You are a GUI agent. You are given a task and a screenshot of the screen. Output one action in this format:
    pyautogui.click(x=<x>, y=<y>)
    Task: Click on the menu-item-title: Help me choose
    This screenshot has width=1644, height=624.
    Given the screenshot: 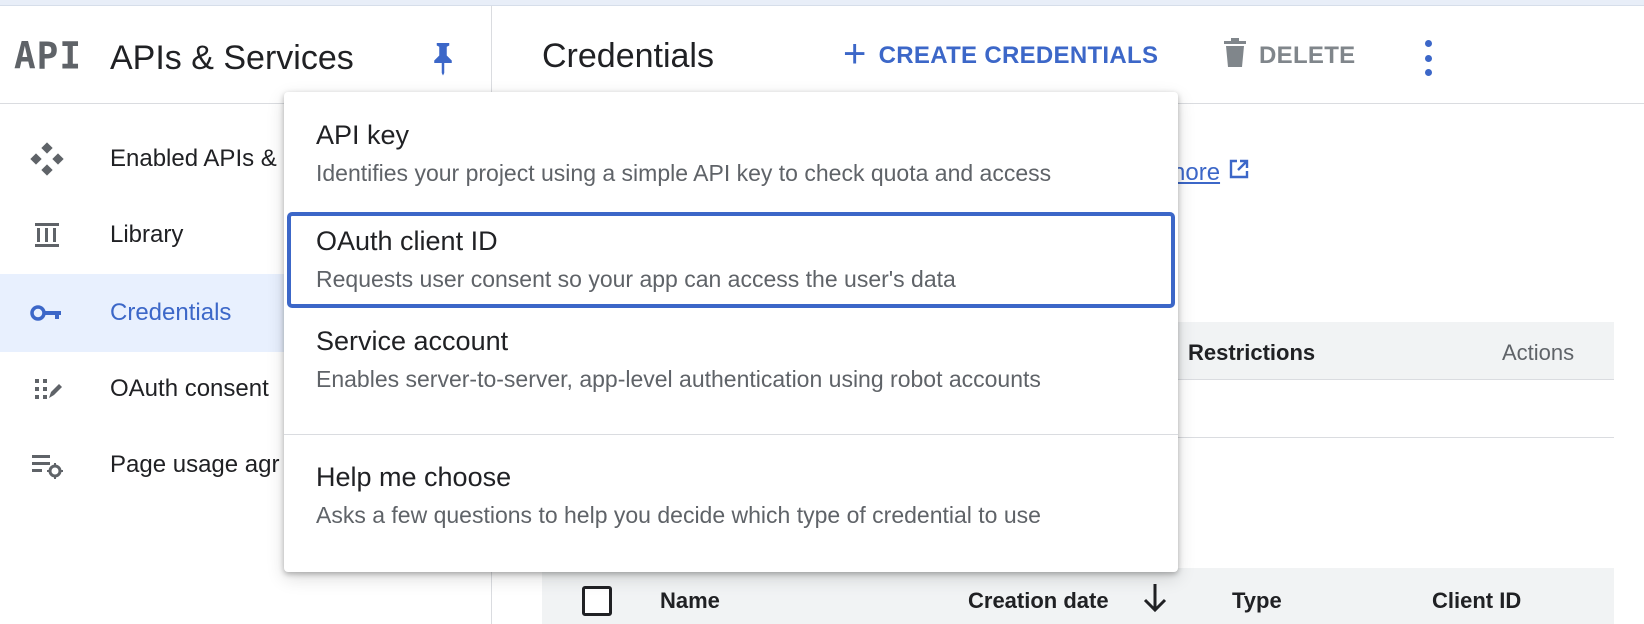 What is the action you would take?
    pyautogui.click(x=414, y=477)
    